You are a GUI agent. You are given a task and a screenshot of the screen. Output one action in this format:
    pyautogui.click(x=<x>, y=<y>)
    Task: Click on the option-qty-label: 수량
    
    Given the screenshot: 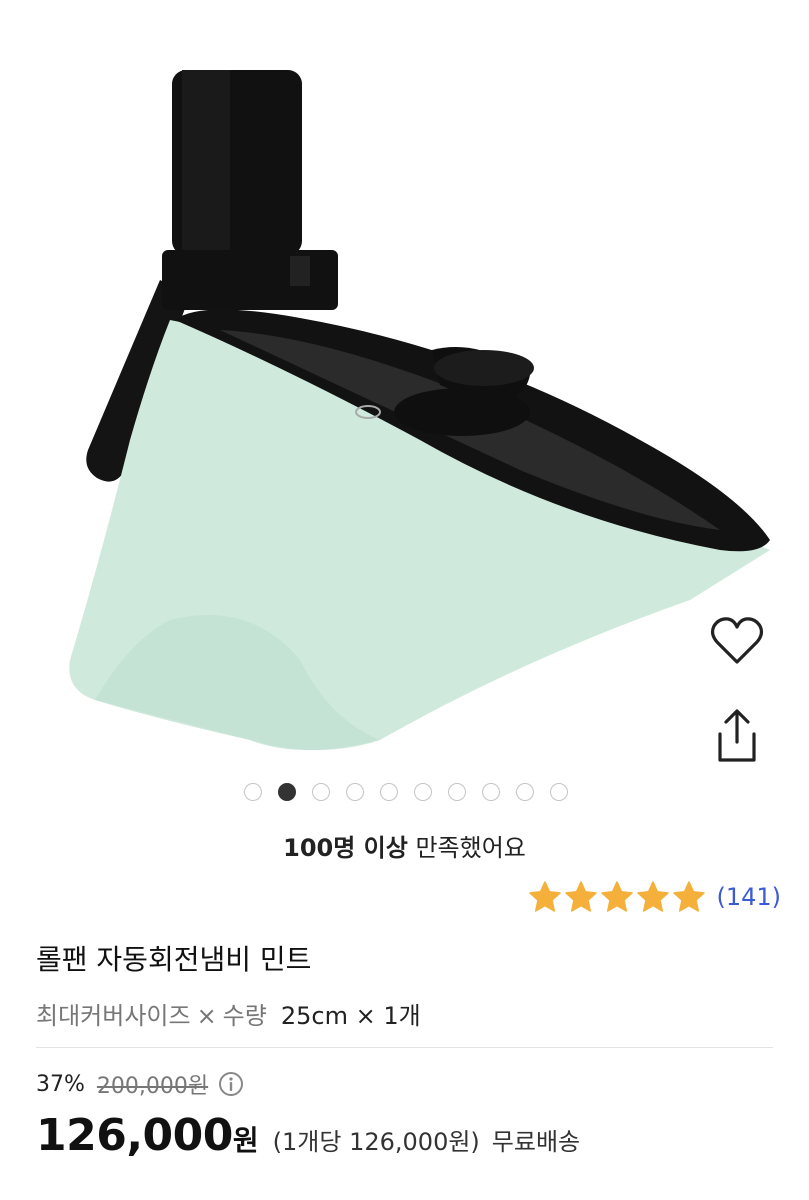 What is the action you would take?
    pyautogui.click(x=244, y=1016)
    